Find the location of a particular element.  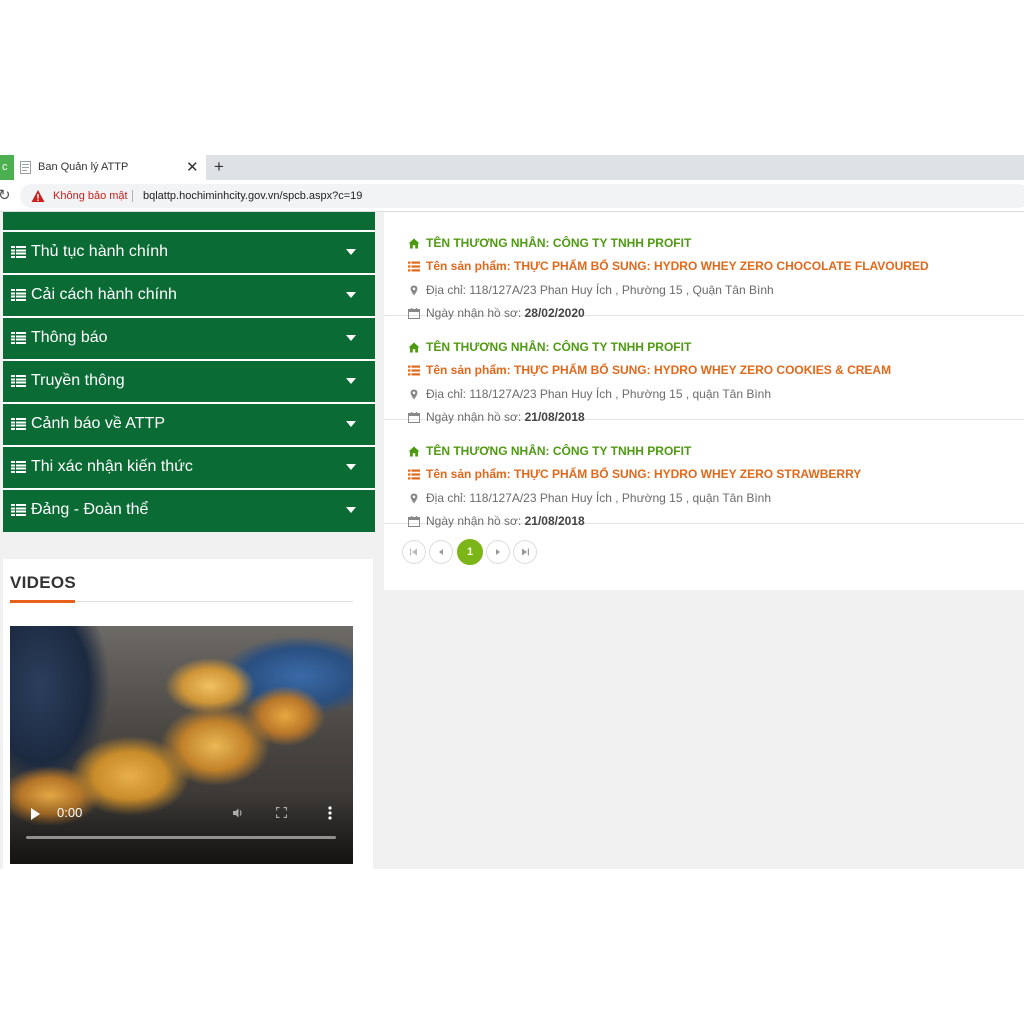

play-icon is located at coordinates (35, 814).